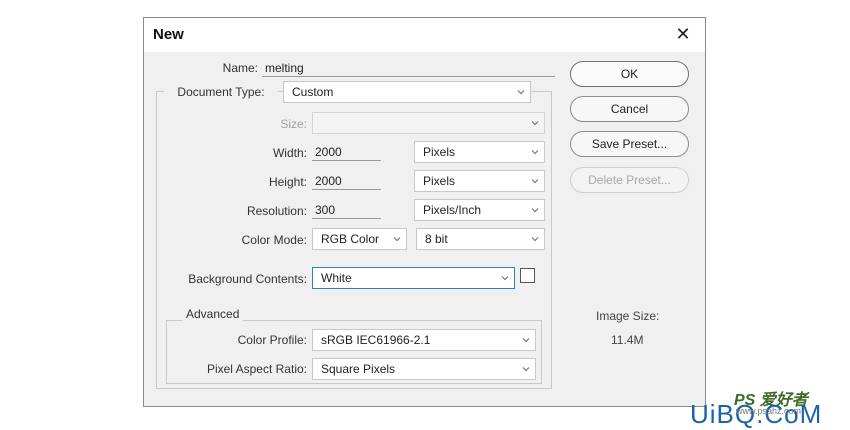 This screenshot has width=850, height=430. What do you see at coordinates (289, 153) in the screenshot?
I see `width-label: Width:` at bounding box center [289, 153].